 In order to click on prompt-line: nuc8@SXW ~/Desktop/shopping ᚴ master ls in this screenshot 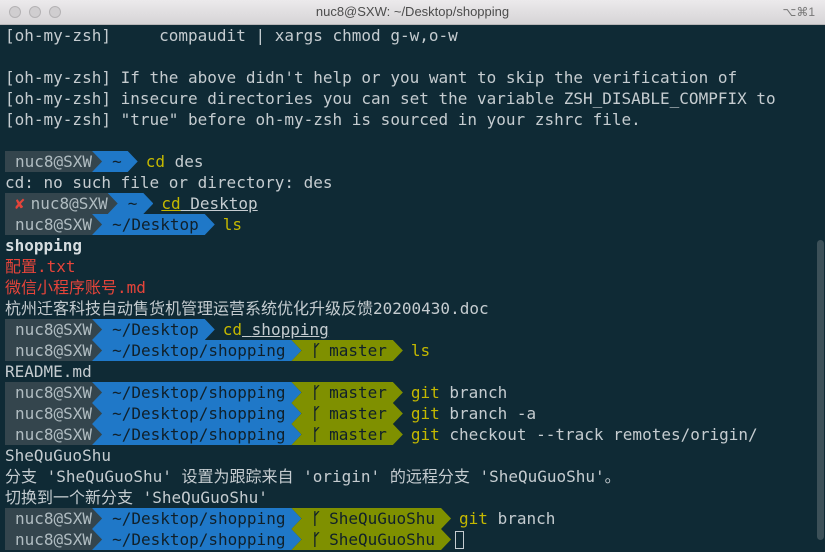, I will do `click(410, 350)`.